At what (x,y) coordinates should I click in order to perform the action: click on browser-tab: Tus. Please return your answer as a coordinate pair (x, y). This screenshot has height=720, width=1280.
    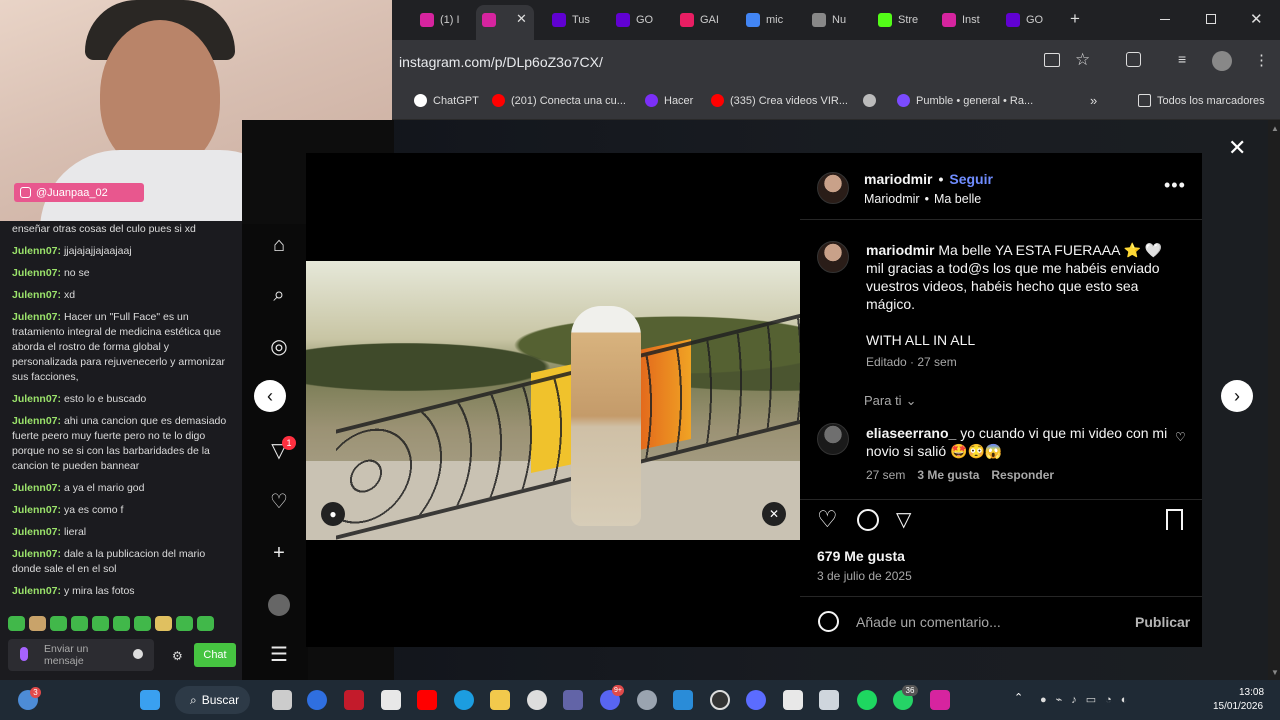
    Looking at the image, I should click on (571, 20).